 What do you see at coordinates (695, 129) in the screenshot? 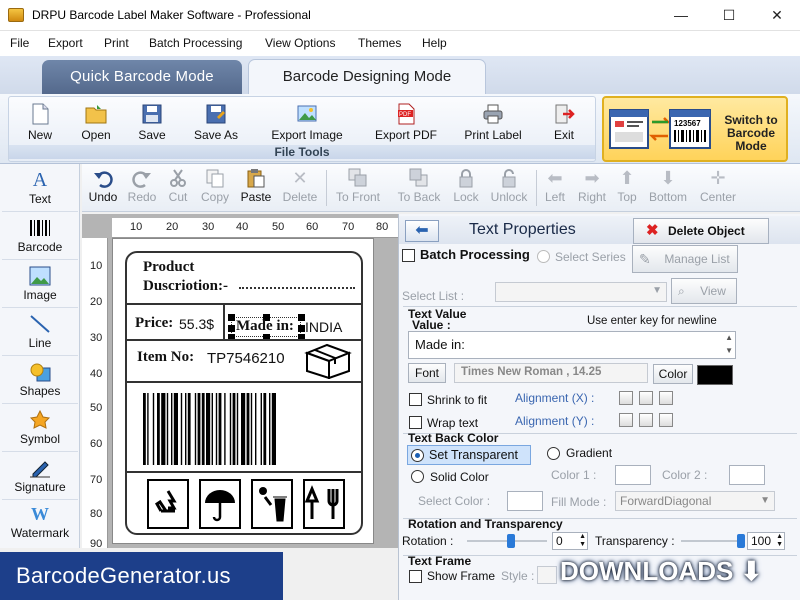
I see `switch-to-barcode-mode-button: 123567 Switch to Barcode Mode` at bounding box center [695, 129].